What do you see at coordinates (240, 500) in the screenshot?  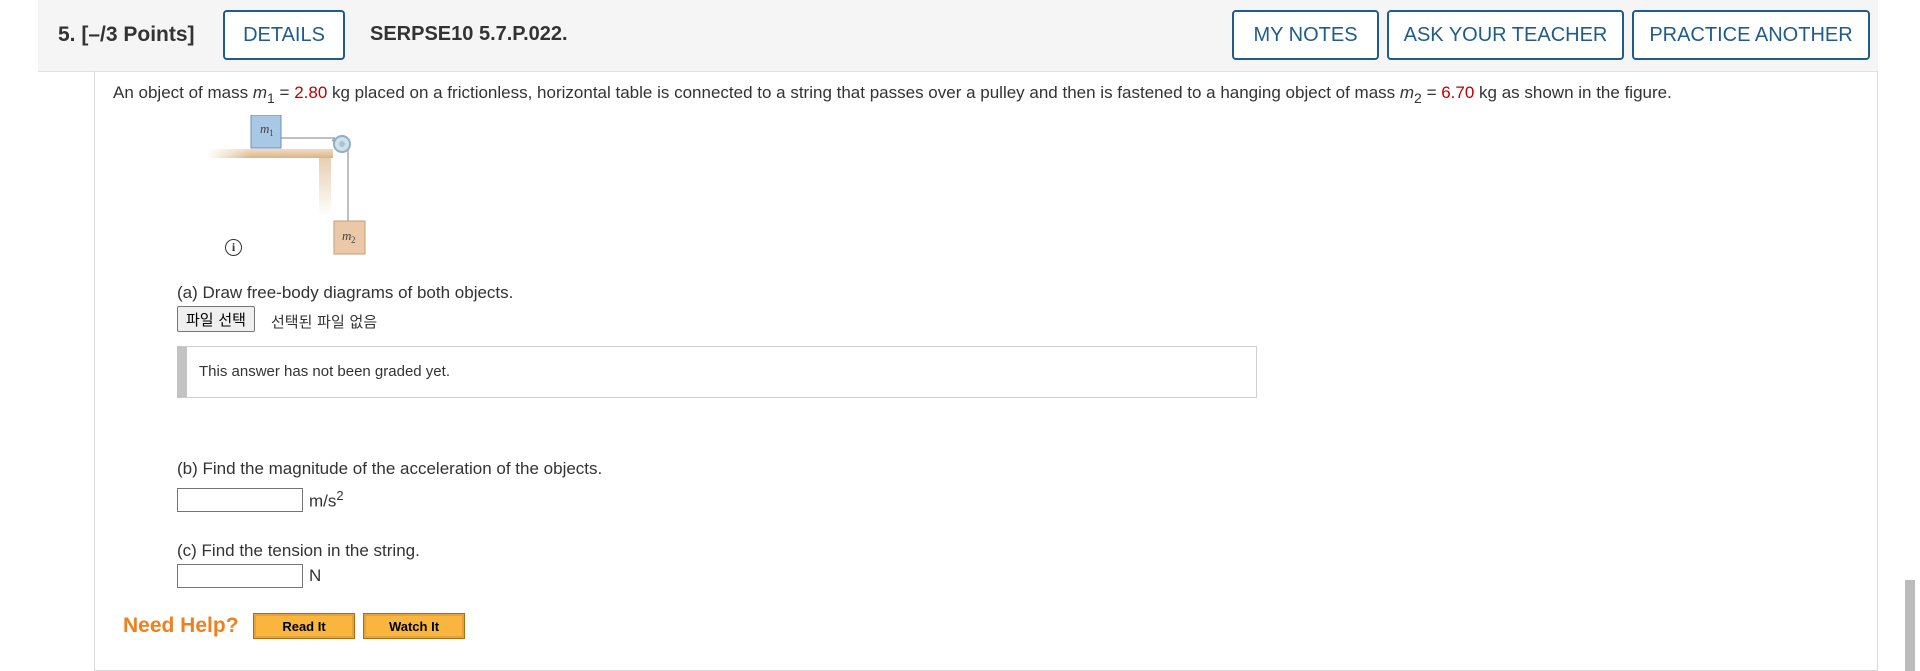 I see `acceleration-input` at bounding box center [240, 500].